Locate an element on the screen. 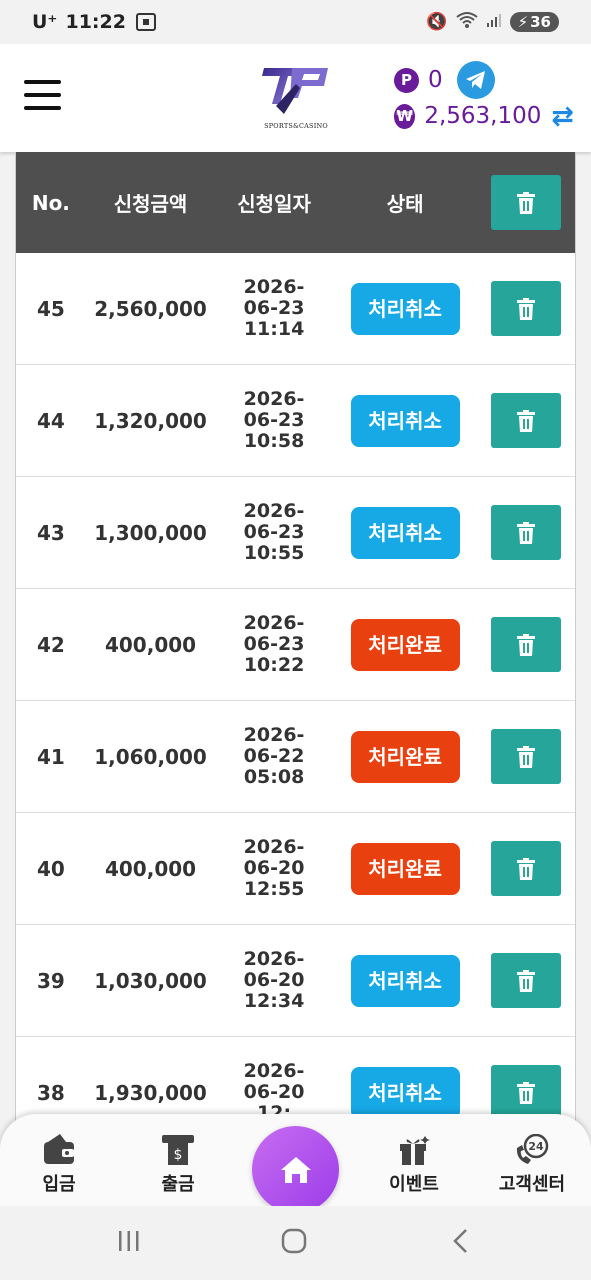  won-coin-icon: ₩ is located at coordinates (405, 116).